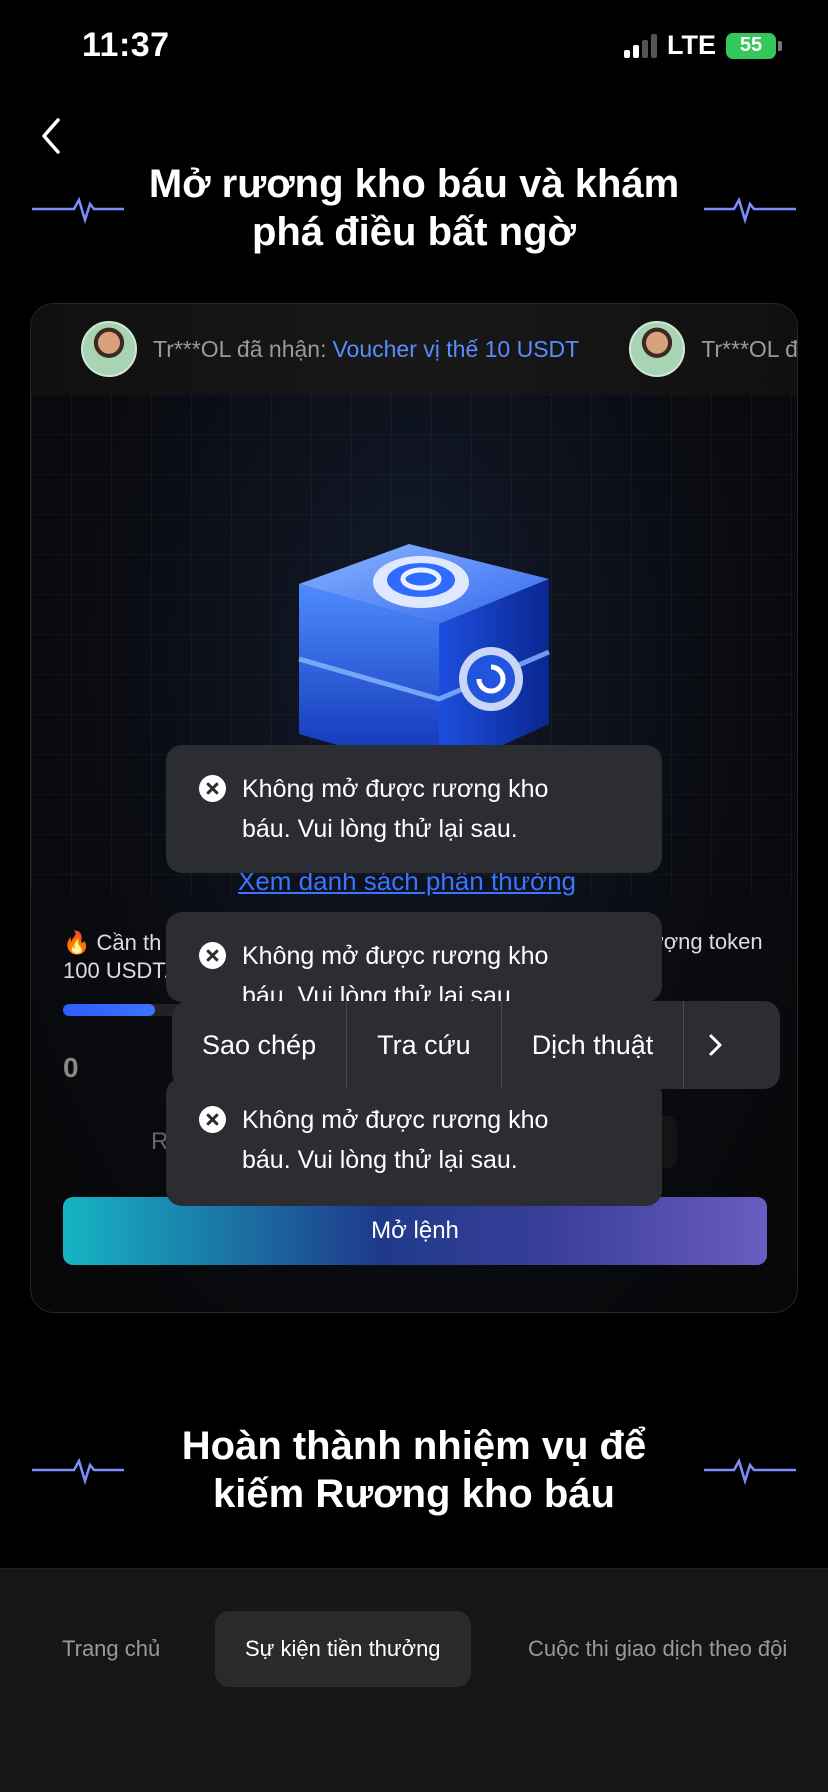 This screenshot has height=1792, width=828. What do you see at coordinates (657, 1649) in the screenshot?
I see `tab-team-trading-contest: Cuộc thi giao dịch theo đội` at bounding box center [657, 1649].